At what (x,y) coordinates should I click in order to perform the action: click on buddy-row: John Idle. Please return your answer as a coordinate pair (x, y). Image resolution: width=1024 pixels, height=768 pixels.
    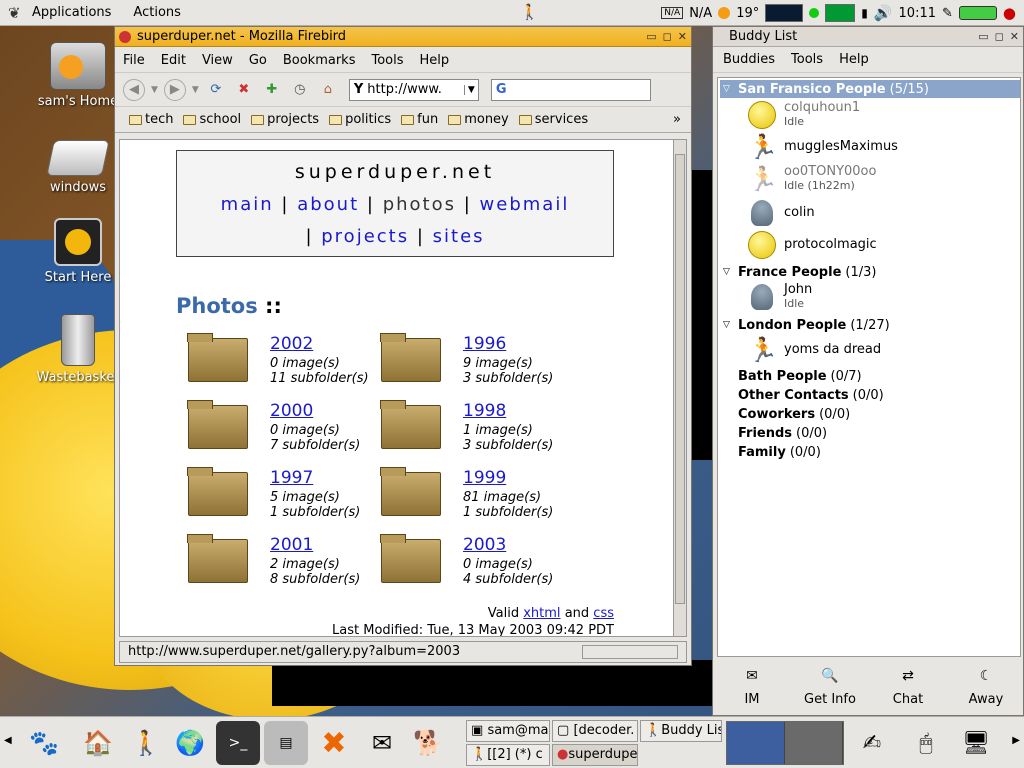
    Looking at the image, I should click on (883, 297).